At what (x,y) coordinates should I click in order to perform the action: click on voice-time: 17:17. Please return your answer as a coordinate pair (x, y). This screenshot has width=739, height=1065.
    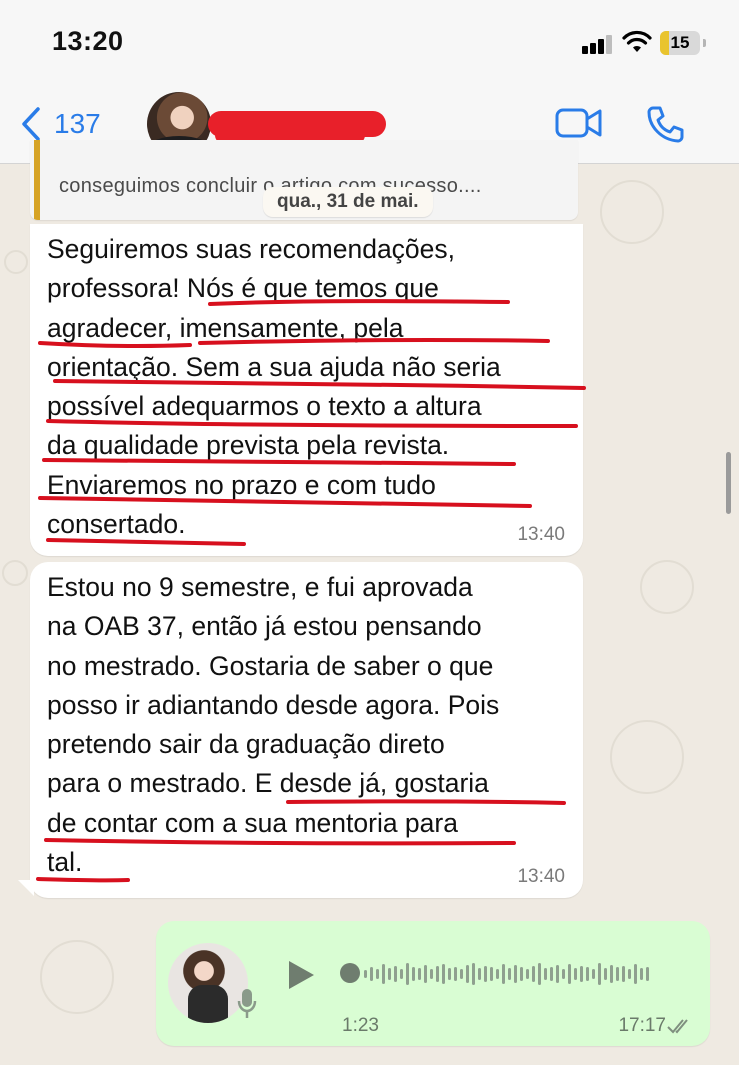
    Looking at the image, I should click on (642, 1025).